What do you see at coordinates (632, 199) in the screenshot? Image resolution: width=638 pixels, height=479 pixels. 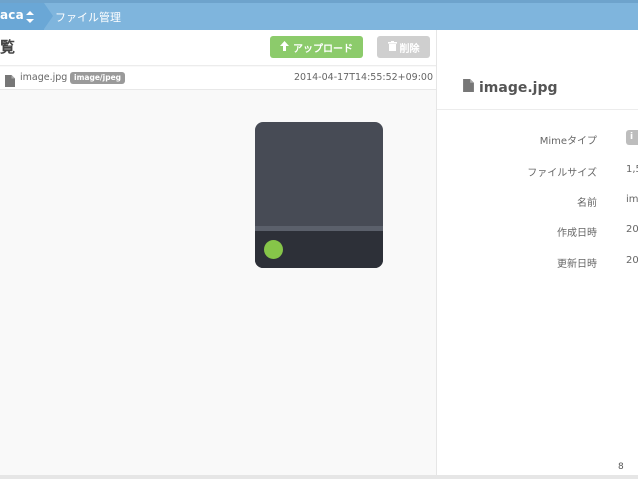 I see `prop-value-name: ima` at bounding box center [632, 199].